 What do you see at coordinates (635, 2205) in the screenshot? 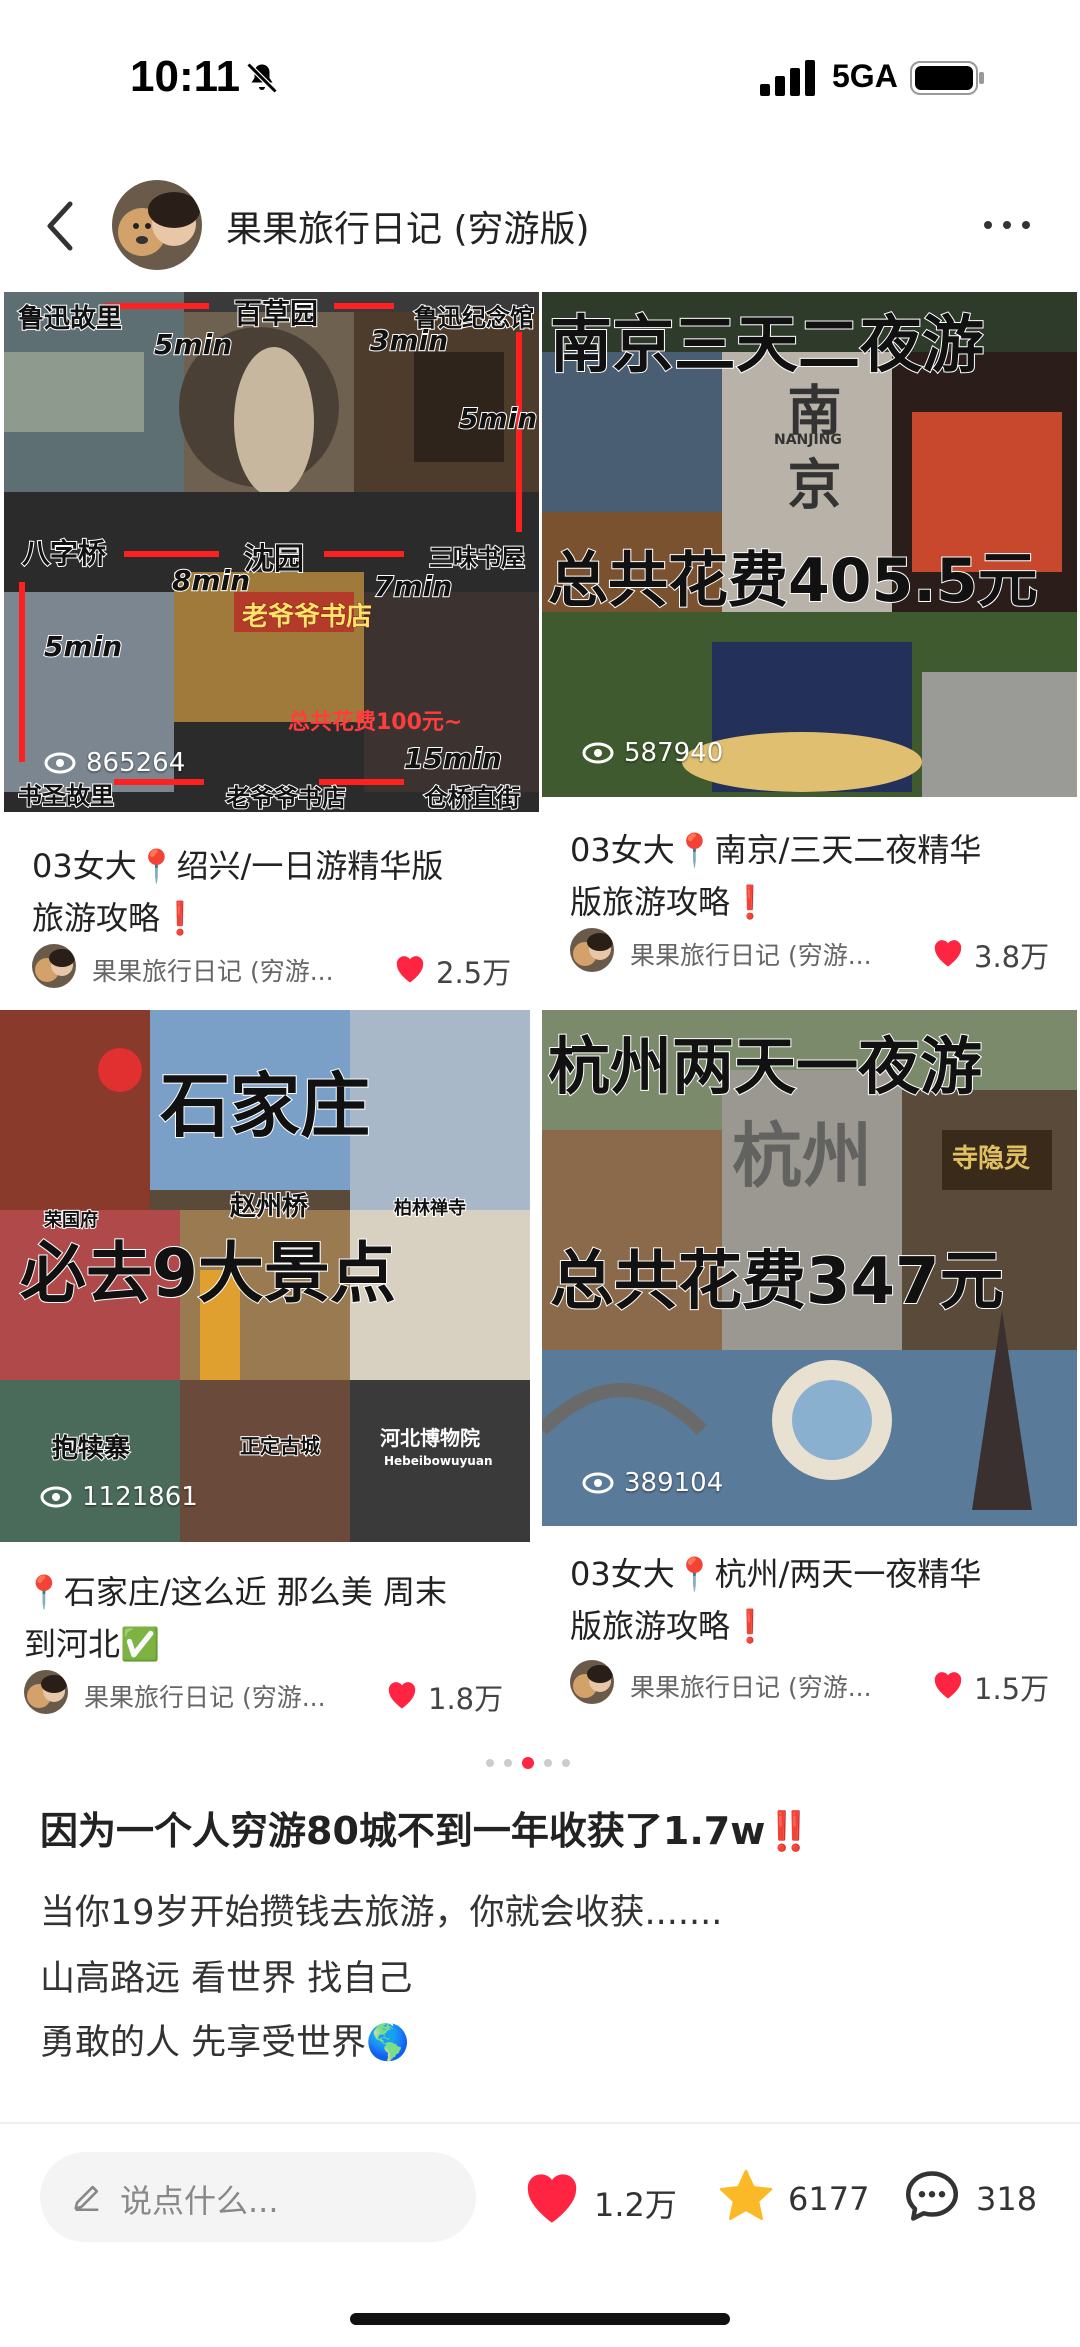
I see `like-total: 1.2万` at bounding box center [635, 2205].